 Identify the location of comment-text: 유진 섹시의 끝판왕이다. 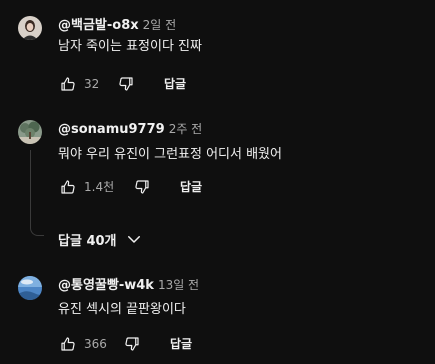
(122, 309).